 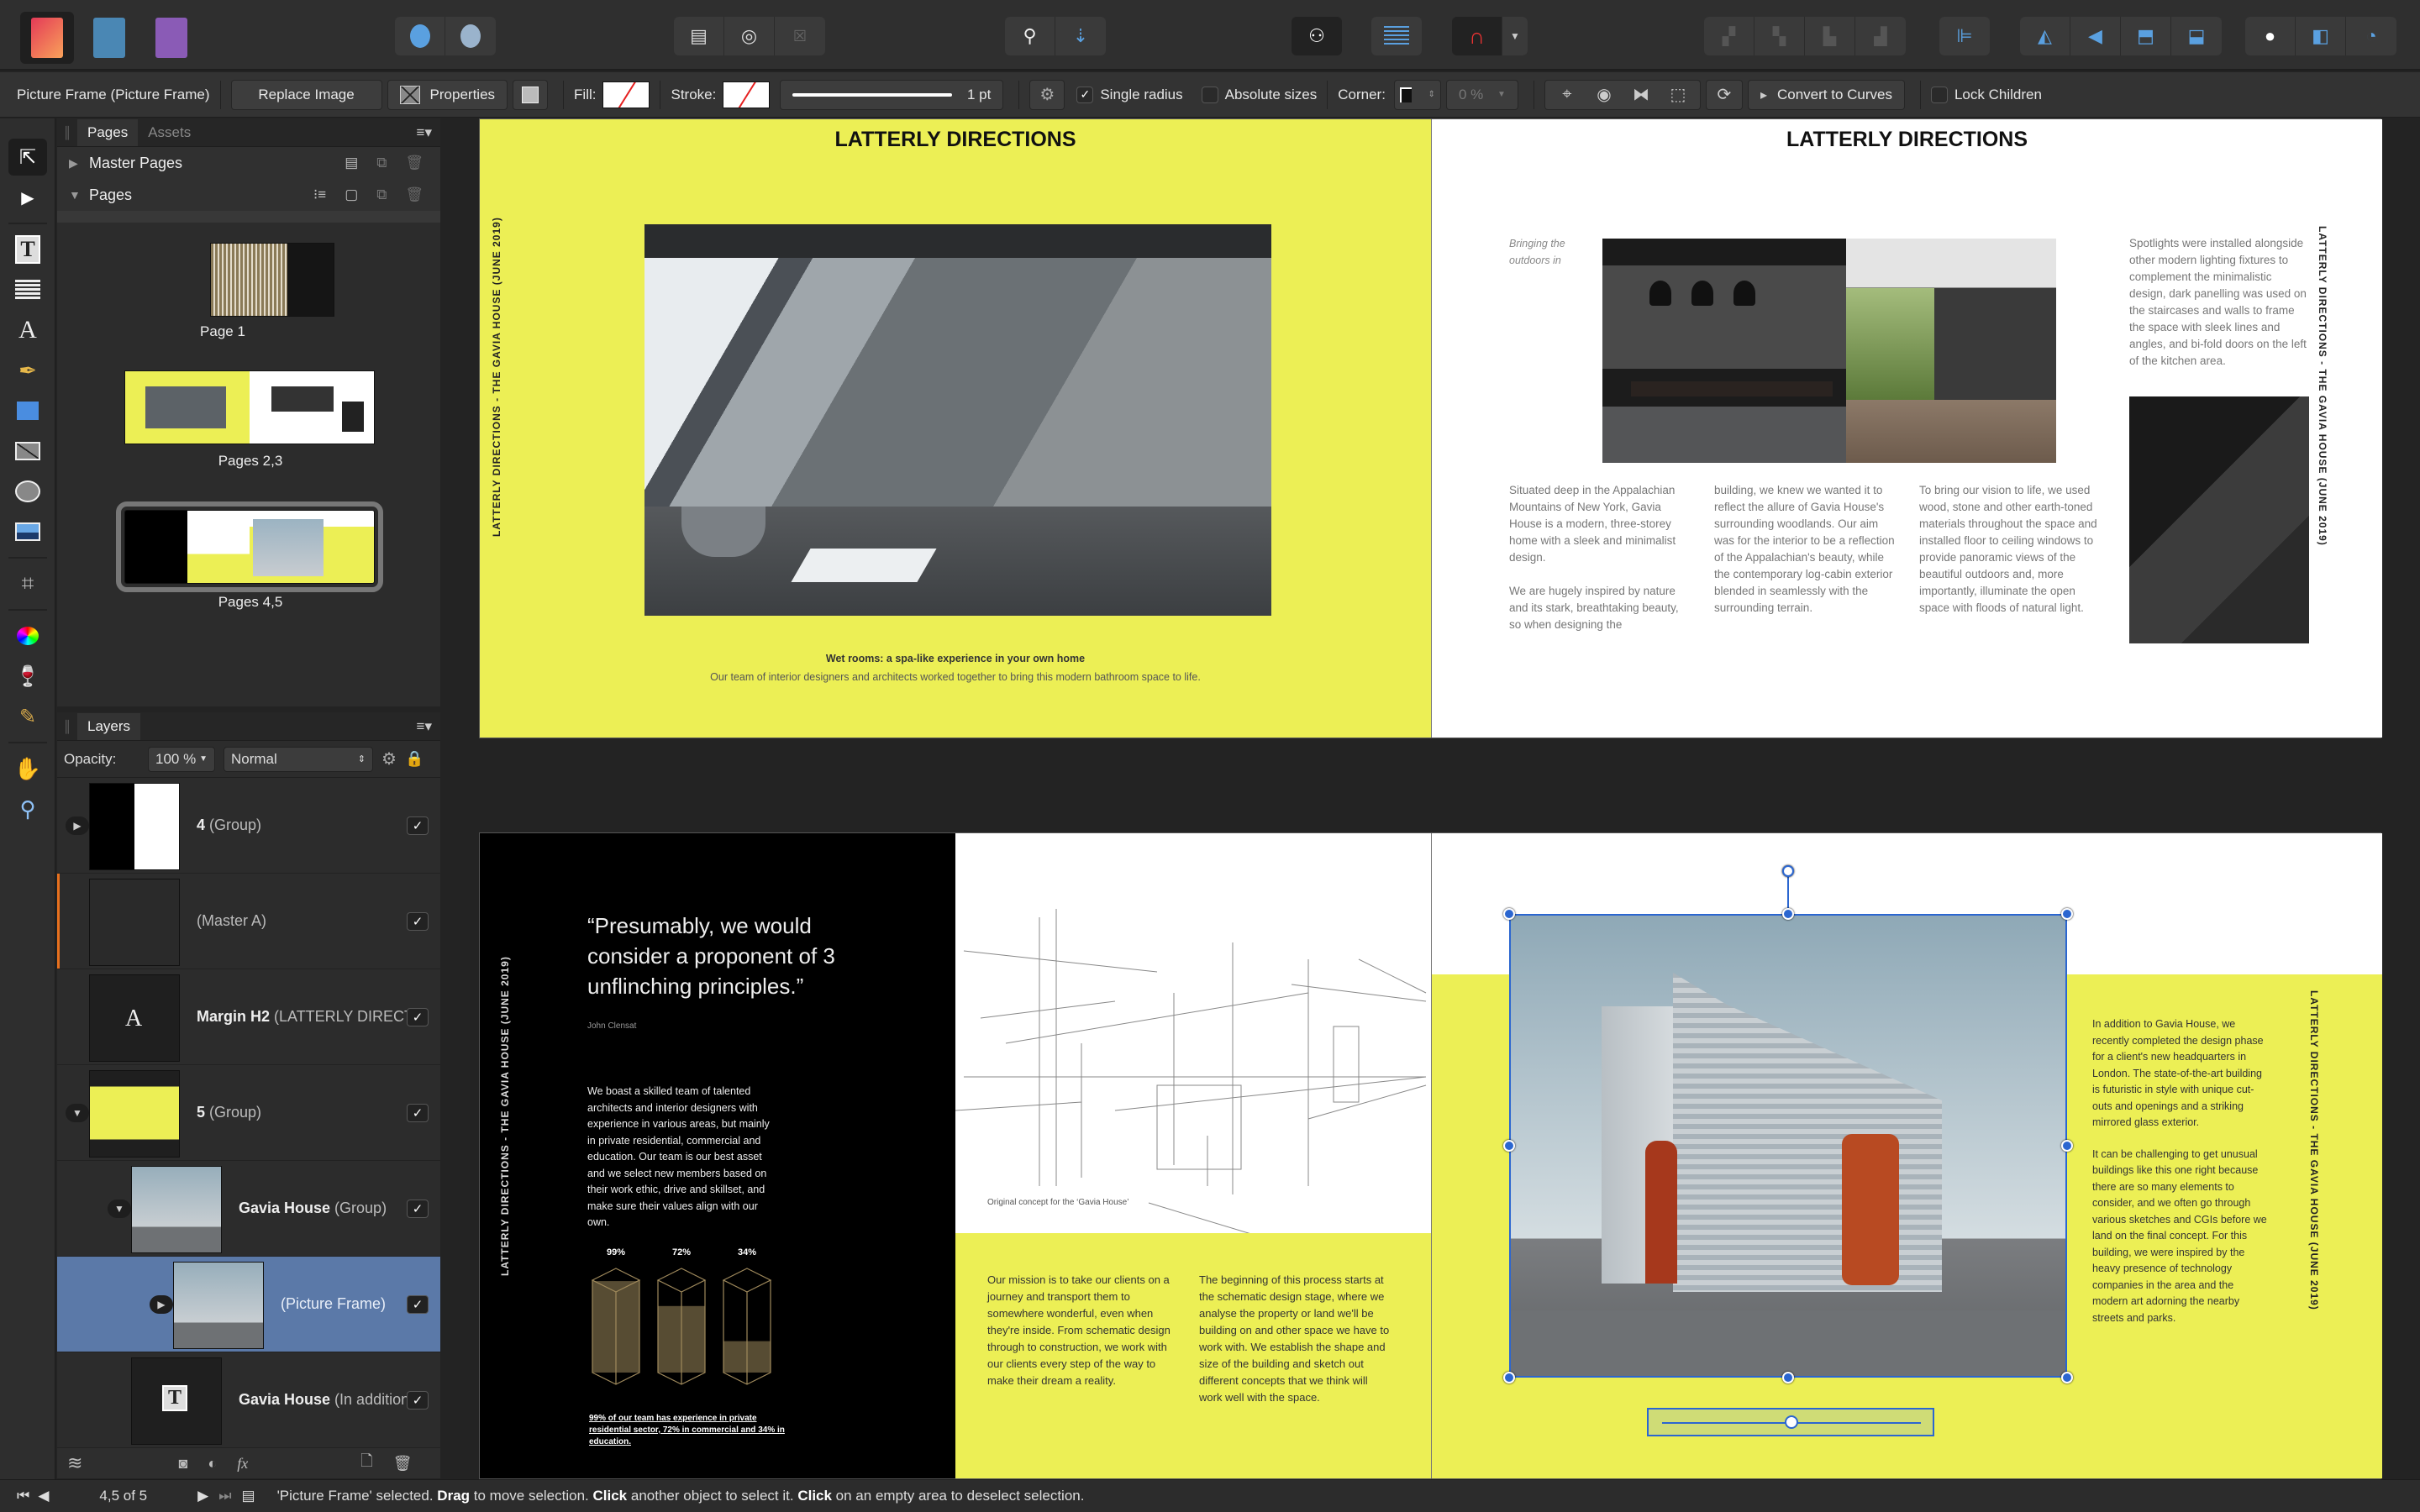 I want to click on artistic-text-tool: A, so click(x=27, y=330).